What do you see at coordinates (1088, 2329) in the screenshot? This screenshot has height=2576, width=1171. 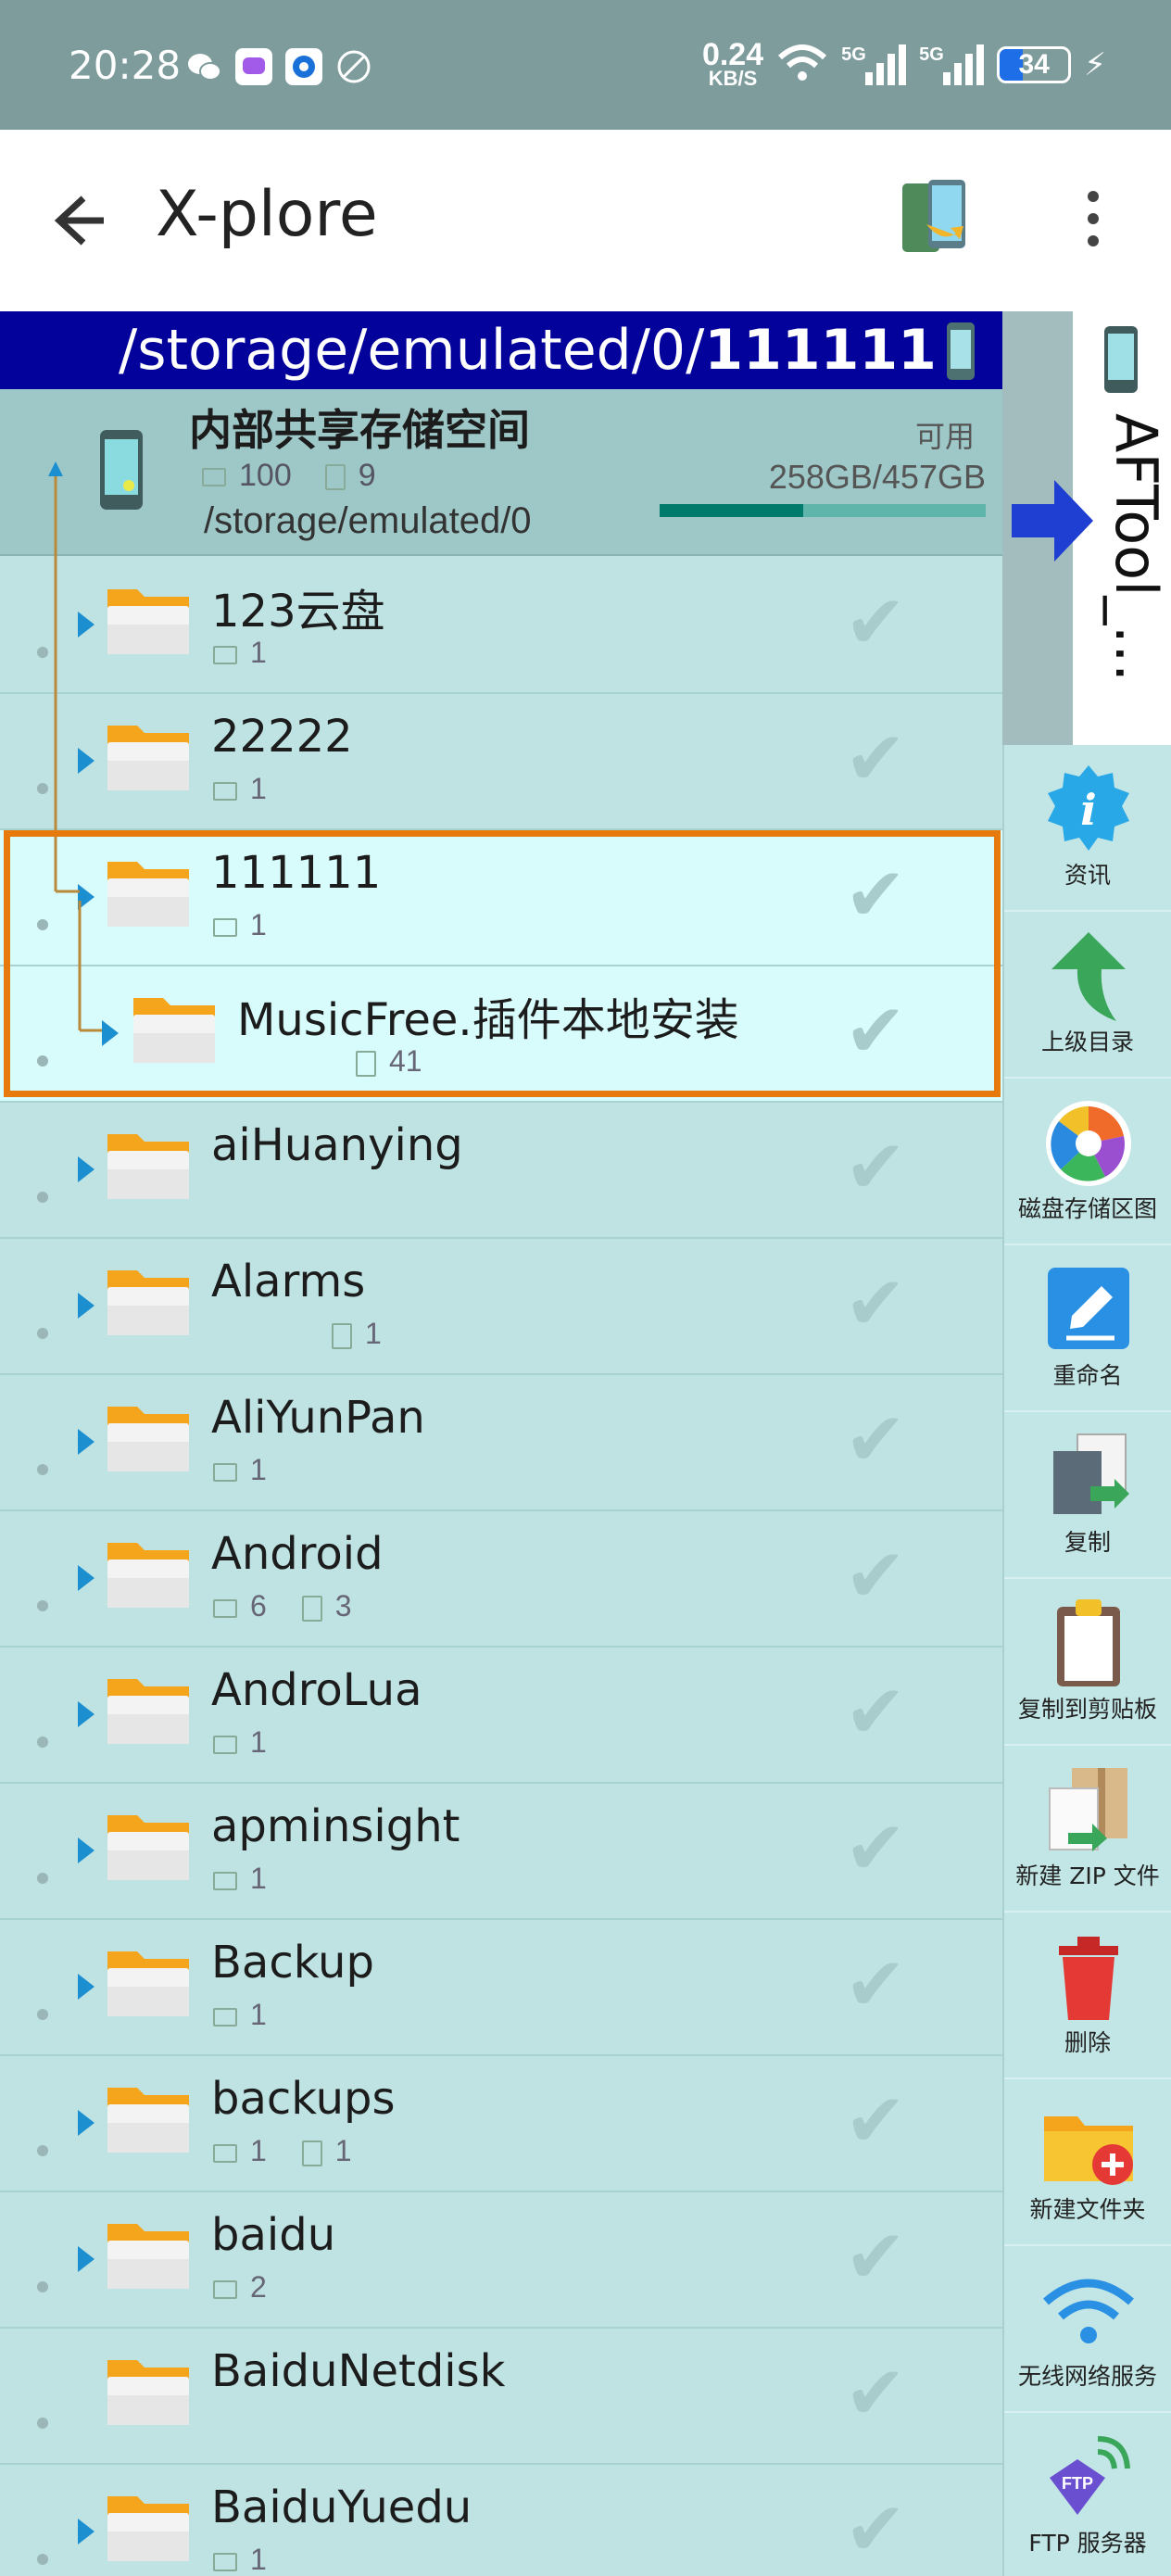 I see `tool-wifi: 无线网络服务` at bounding box center [1088, 2329].